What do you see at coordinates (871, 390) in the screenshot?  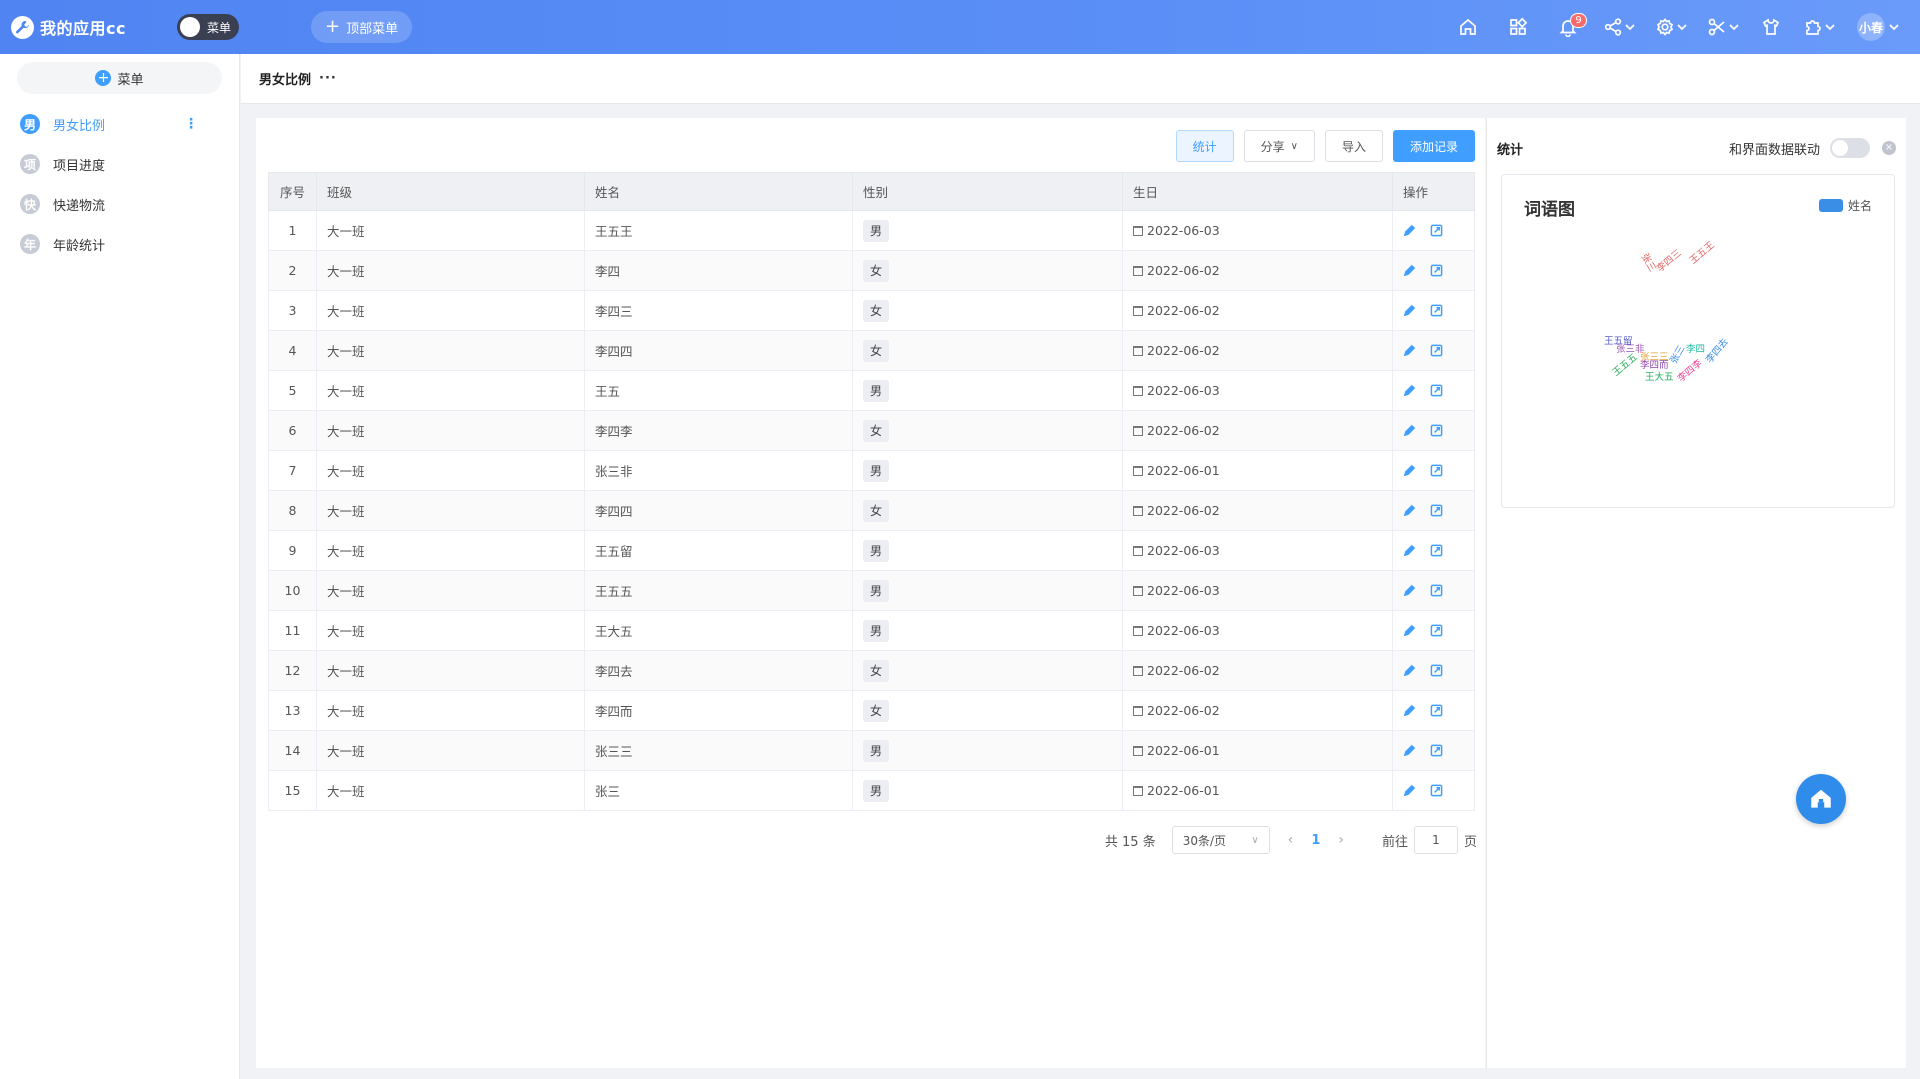 I see `table-row: 5 大一班 王五男 2022-06-03` at bounding box center [871, 390].